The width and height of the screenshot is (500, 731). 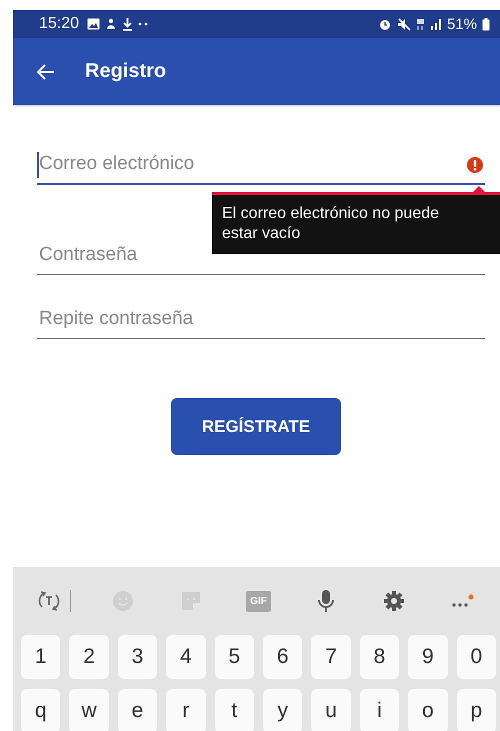 I want to click on figure-icon, so click(x=111, y=24).